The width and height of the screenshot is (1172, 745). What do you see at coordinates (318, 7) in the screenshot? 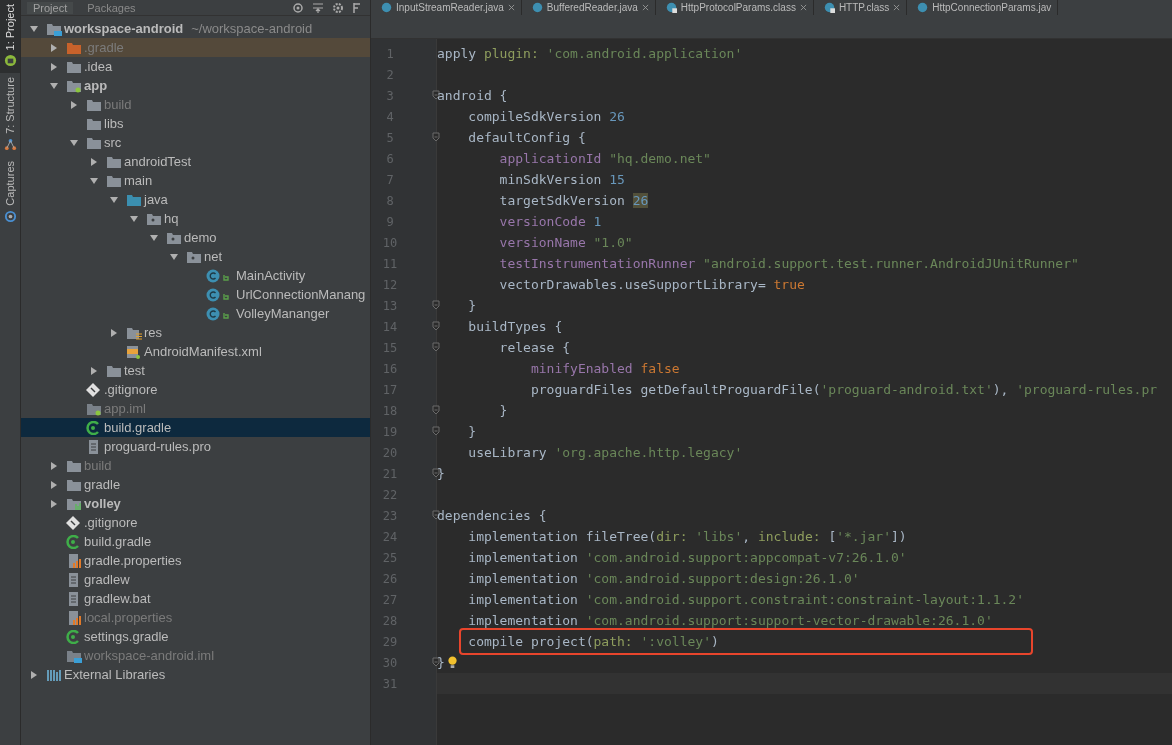
I see `collapse-icon` at bounding box center [318, 7].